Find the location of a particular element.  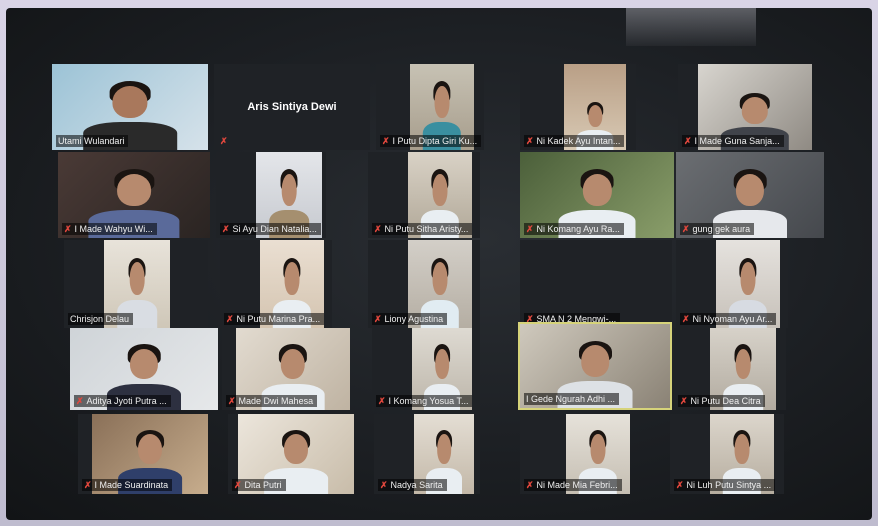

participant-tile: ✗ Dita Putri is located at coordinates (291, 454).